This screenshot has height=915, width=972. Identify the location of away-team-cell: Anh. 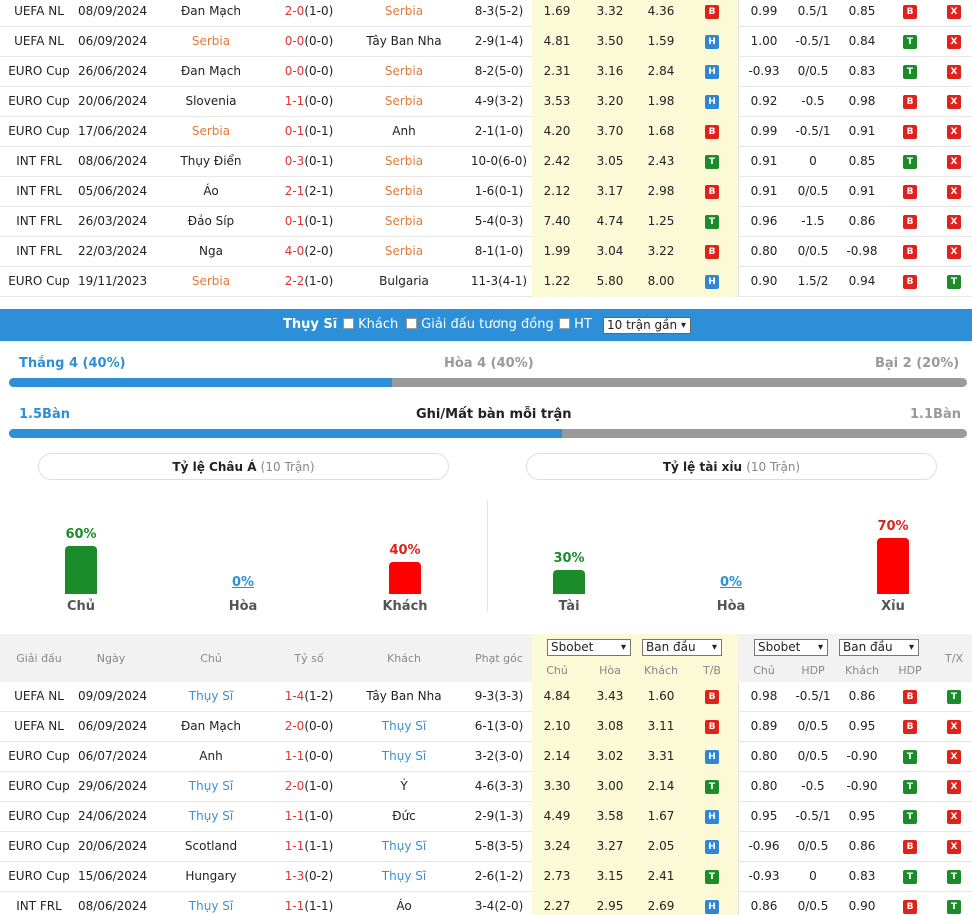
(404, 132).